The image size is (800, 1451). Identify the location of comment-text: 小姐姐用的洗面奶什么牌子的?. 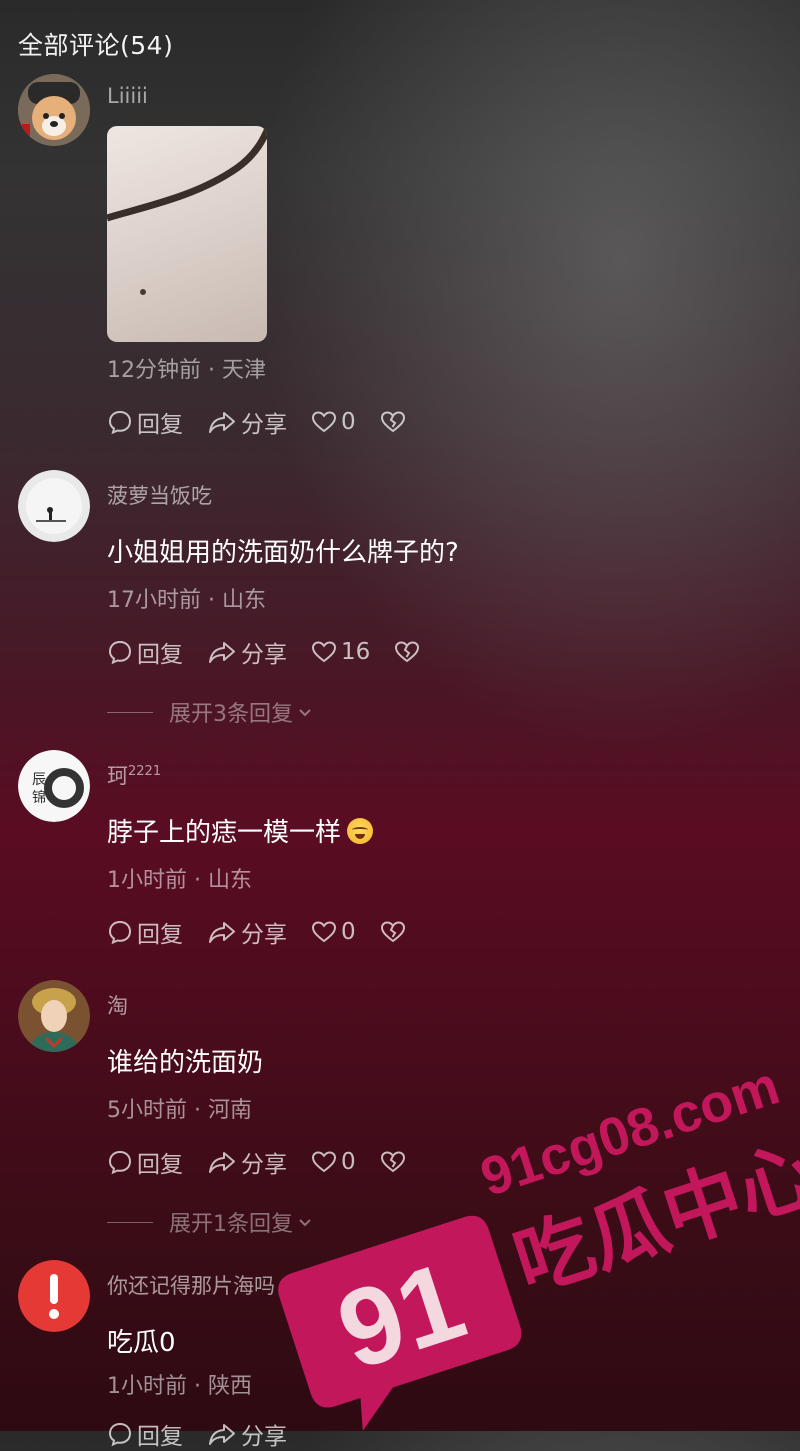
(283, 553).